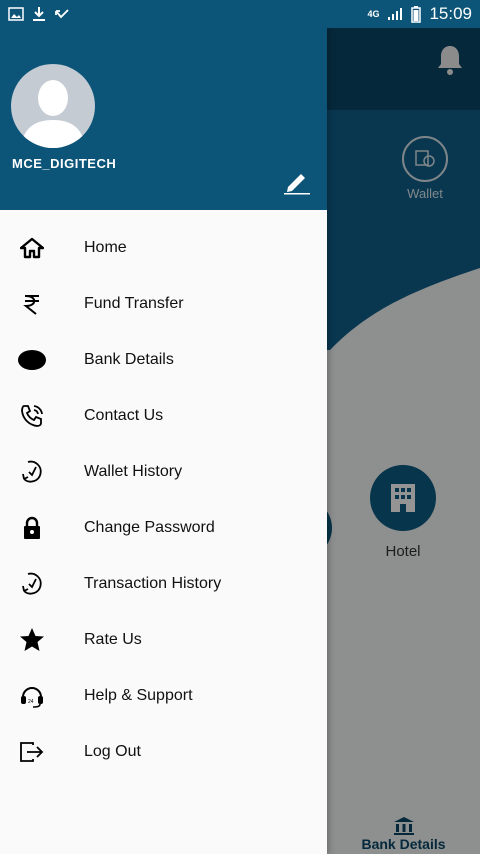  What do you see at coordinates (105, 247) in the screenshot?
I see `menu-item-label: Home` at bounding box center [105, 247].